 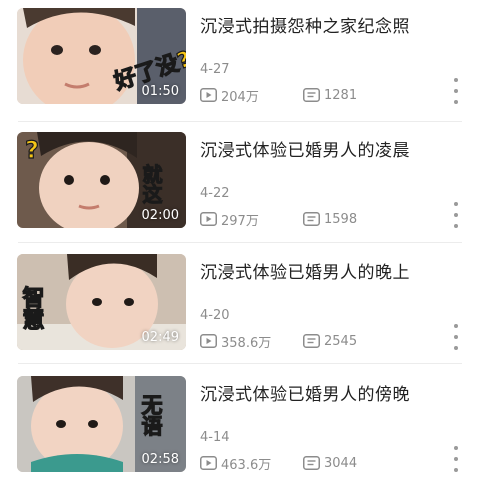 I want to click on view-count: 297万, so click(x=229, y=219).